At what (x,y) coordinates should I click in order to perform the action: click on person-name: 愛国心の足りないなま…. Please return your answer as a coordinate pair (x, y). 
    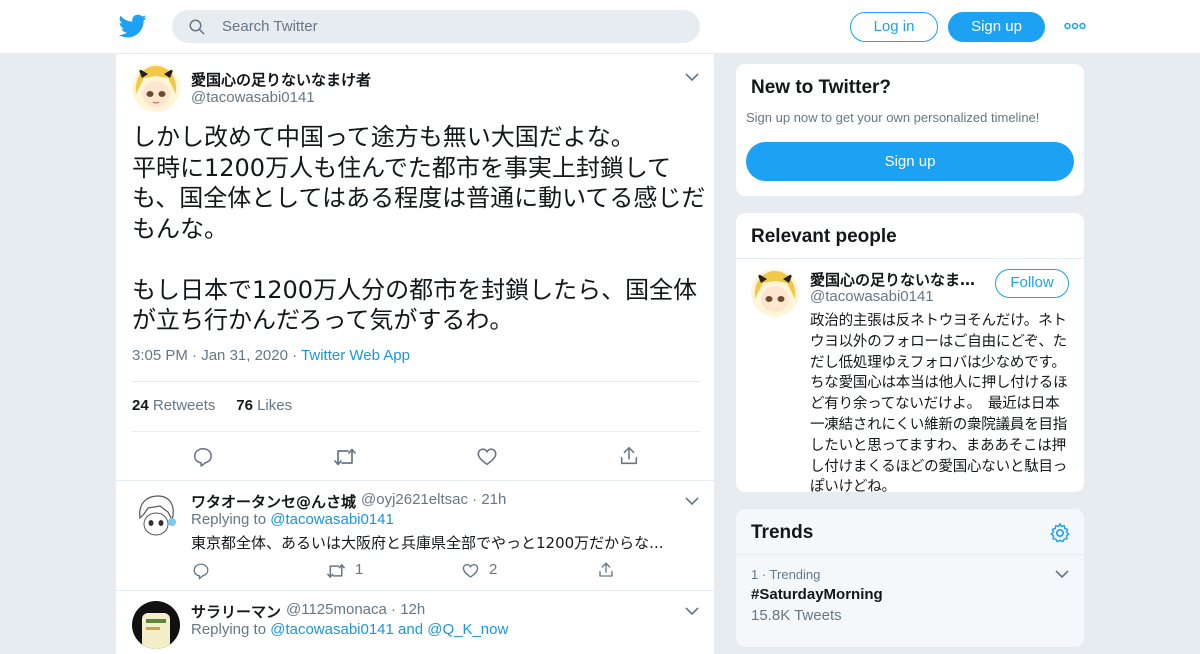
    Looking at the image, I should click on (895, 279).